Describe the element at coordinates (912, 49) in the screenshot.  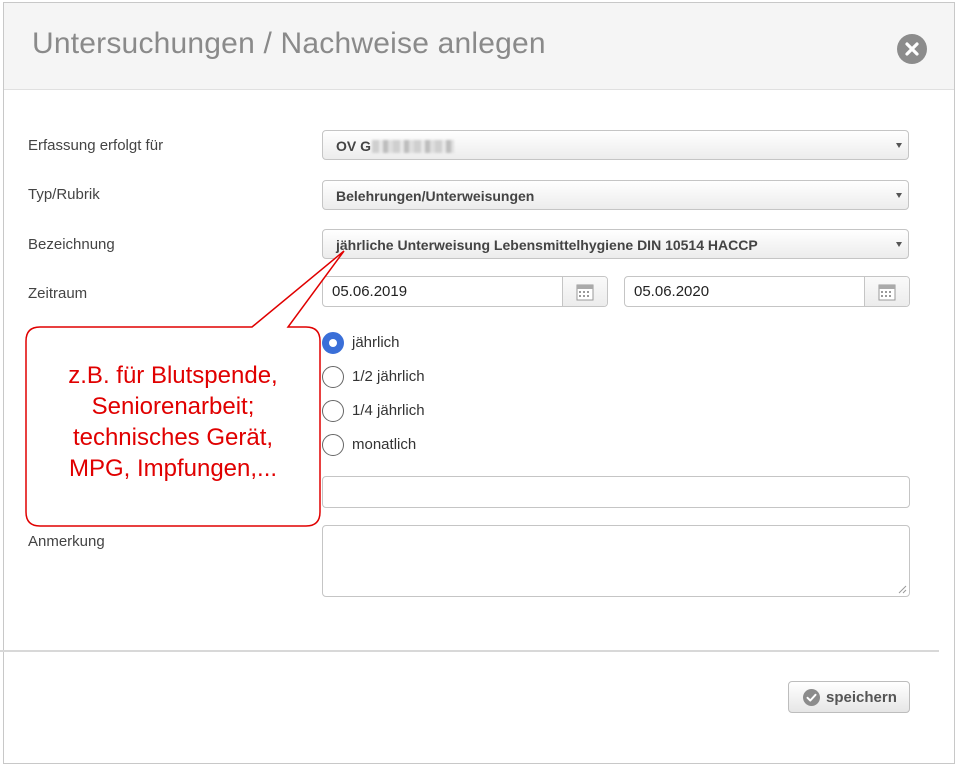
I see `close-icon` at that location.